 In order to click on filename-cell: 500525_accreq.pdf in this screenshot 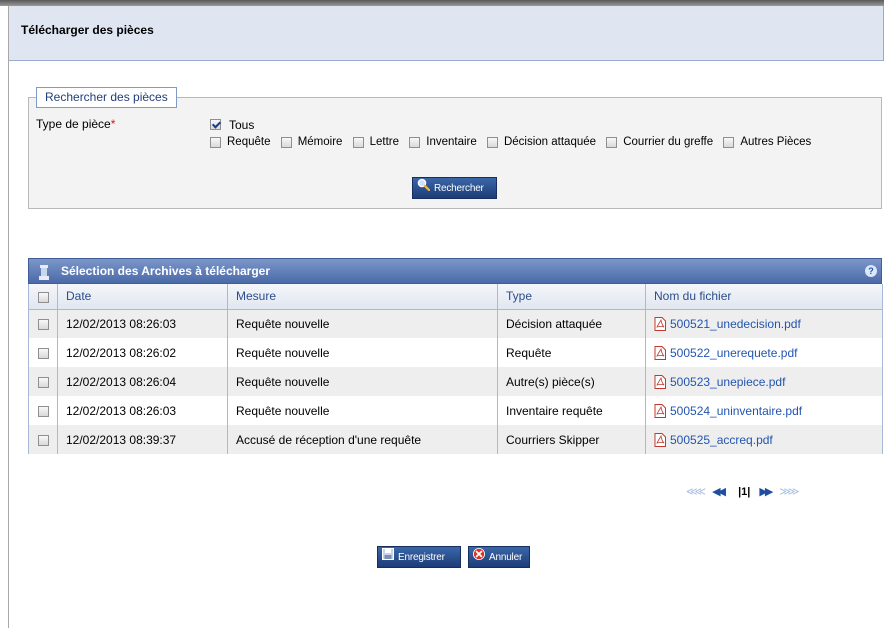, I will do `click(764, 439)`.